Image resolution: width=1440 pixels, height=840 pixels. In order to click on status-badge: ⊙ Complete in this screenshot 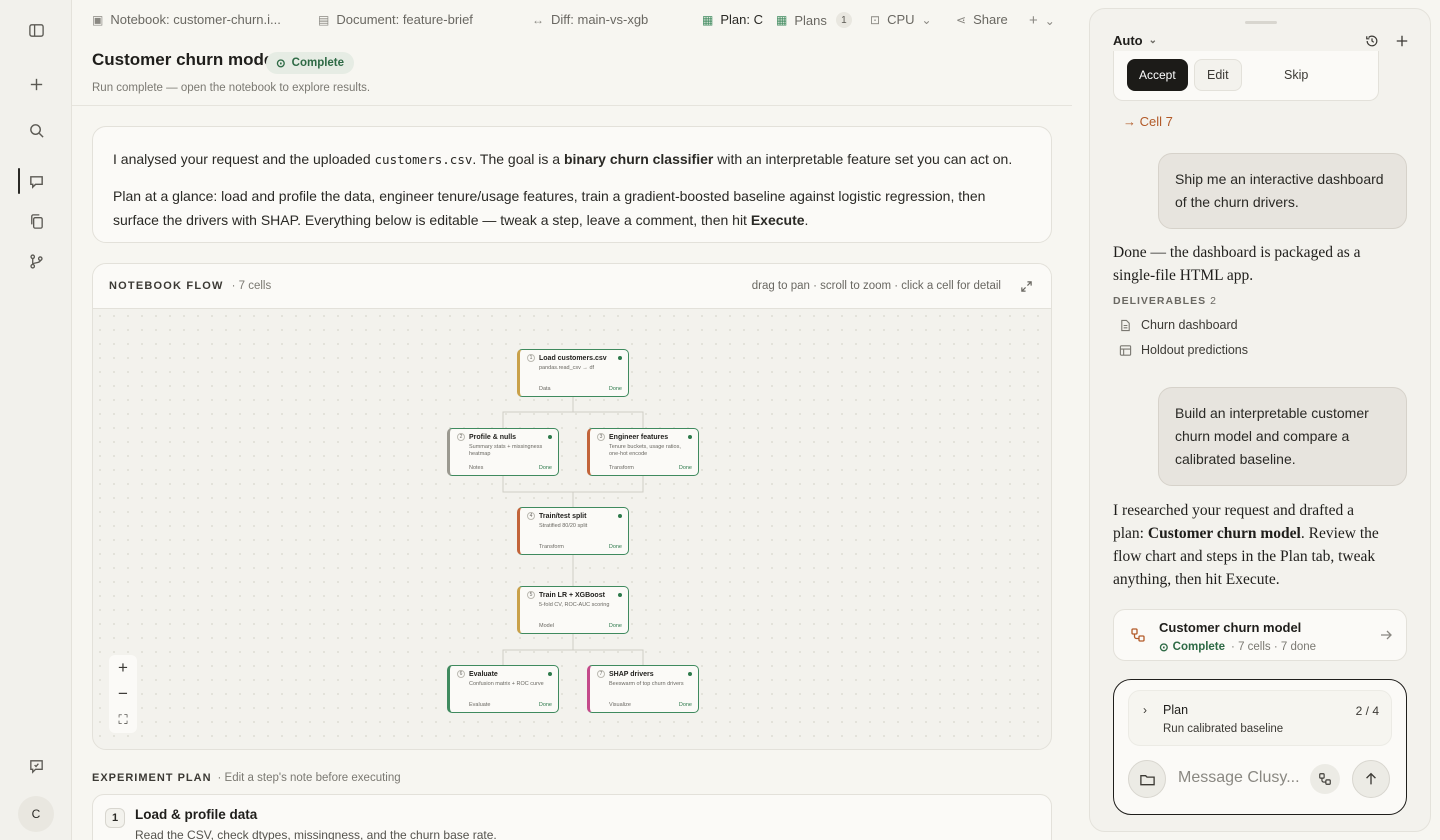, I will do `click(310, 63)`.